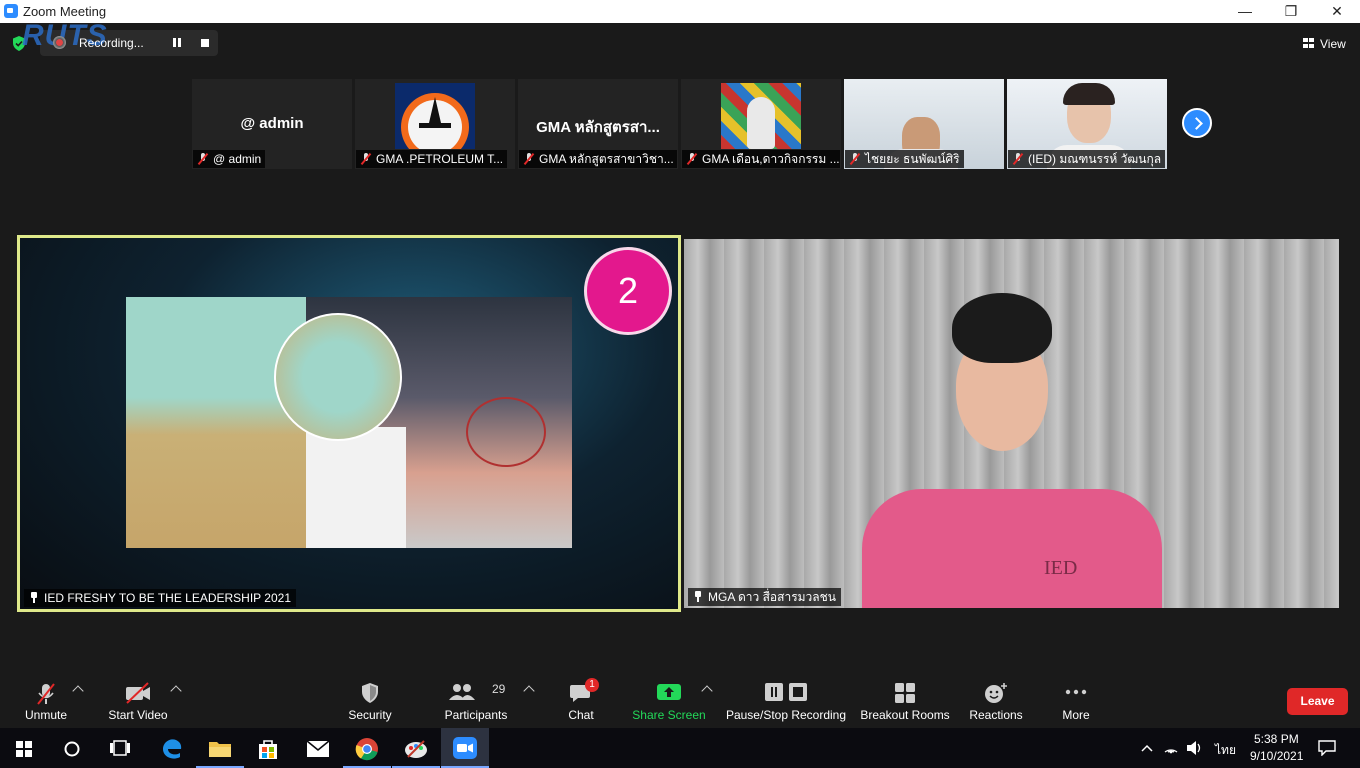 Image resolution: width=1360 pixels, height=768 pixels. What do you see at coordinates (1197, 123) in the screenshot?
I see `chevron-right-icon` at bounding box center [1197, 123].